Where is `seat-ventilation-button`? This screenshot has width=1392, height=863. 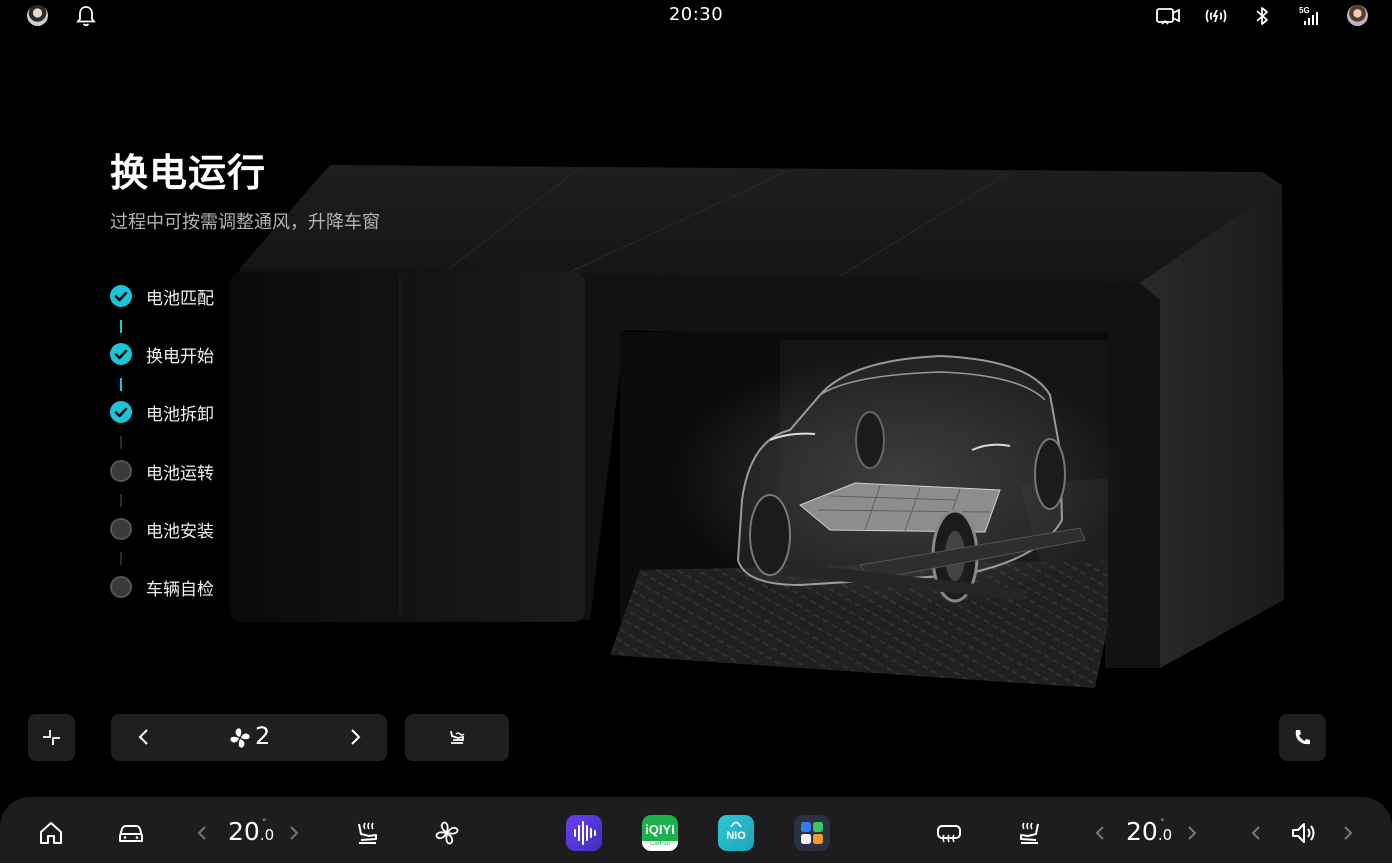 seat-ventilation-button is located at coordinates (457, 737).